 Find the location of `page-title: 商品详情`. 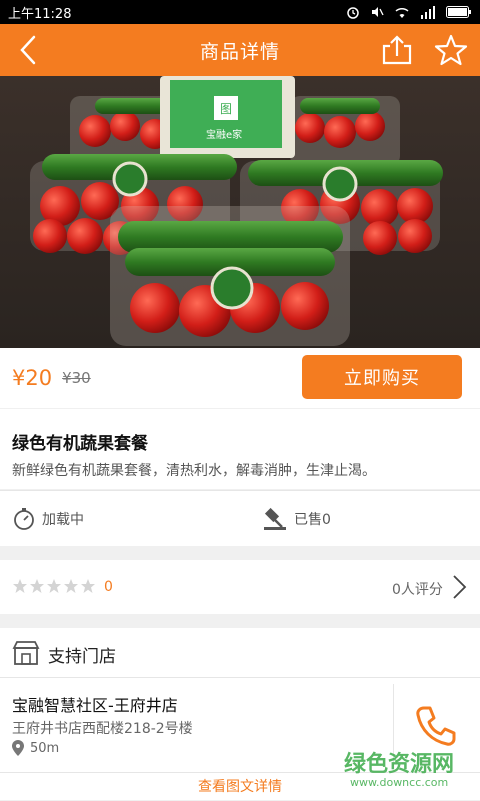

page-title: 商品详情 is located at coordinates (239, 51).